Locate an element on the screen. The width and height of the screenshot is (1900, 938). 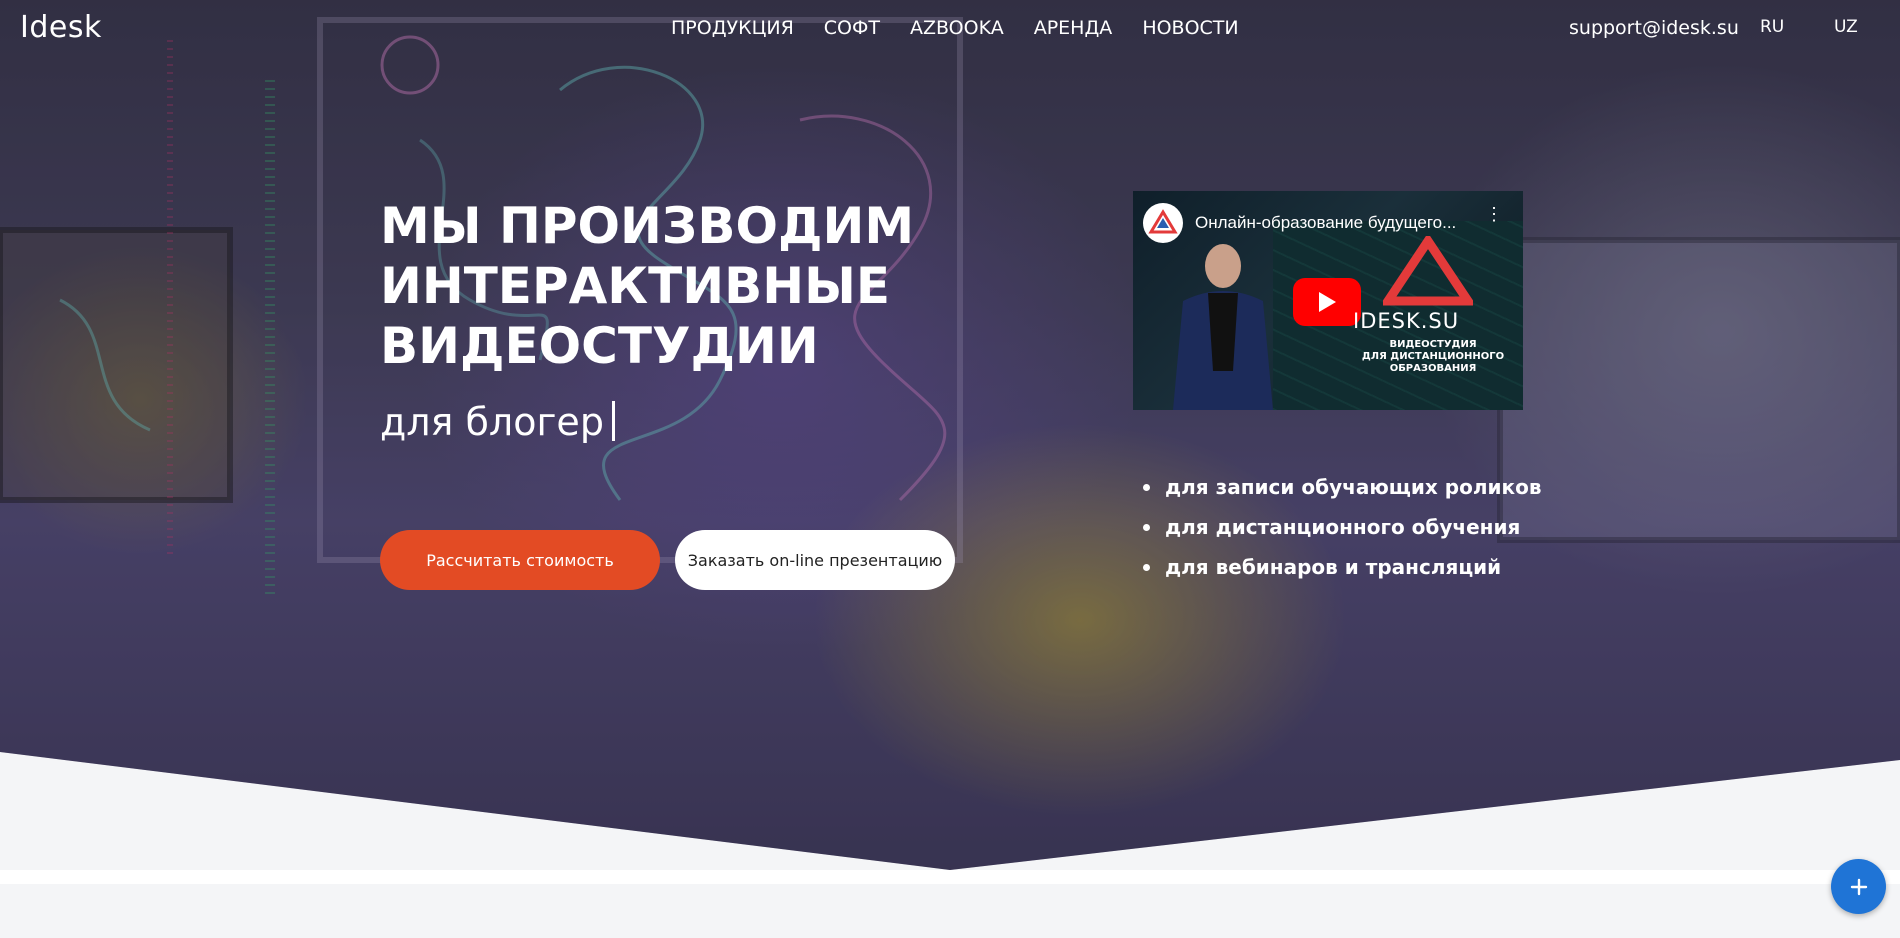
order-presentation-button: Заказать on-line презентацию is located at coordinates (815, 560).